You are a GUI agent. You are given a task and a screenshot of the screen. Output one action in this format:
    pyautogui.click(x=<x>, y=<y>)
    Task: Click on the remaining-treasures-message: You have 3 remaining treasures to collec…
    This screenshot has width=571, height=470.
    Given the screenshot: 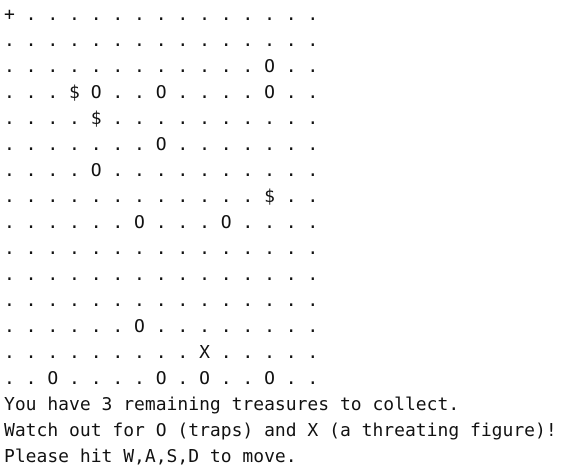 What is the action you would take?
    pyautogui.click(x=232, y=404)
    